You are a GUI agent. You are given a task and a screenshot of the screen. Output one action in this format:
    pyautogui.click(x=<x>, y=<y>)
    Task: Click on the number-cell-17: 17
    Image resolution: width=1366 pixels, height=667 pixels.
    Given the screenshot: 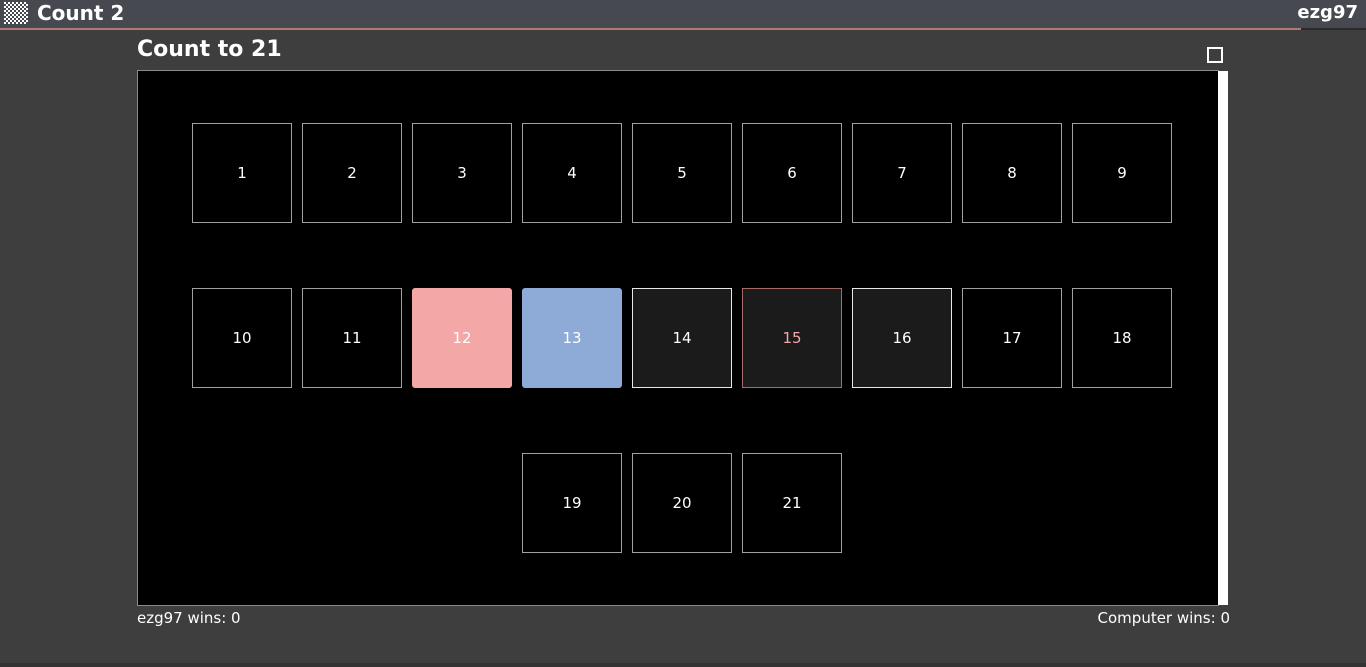 What is the action you would take?
    pyautogui.click(x=1012, y=338)
    